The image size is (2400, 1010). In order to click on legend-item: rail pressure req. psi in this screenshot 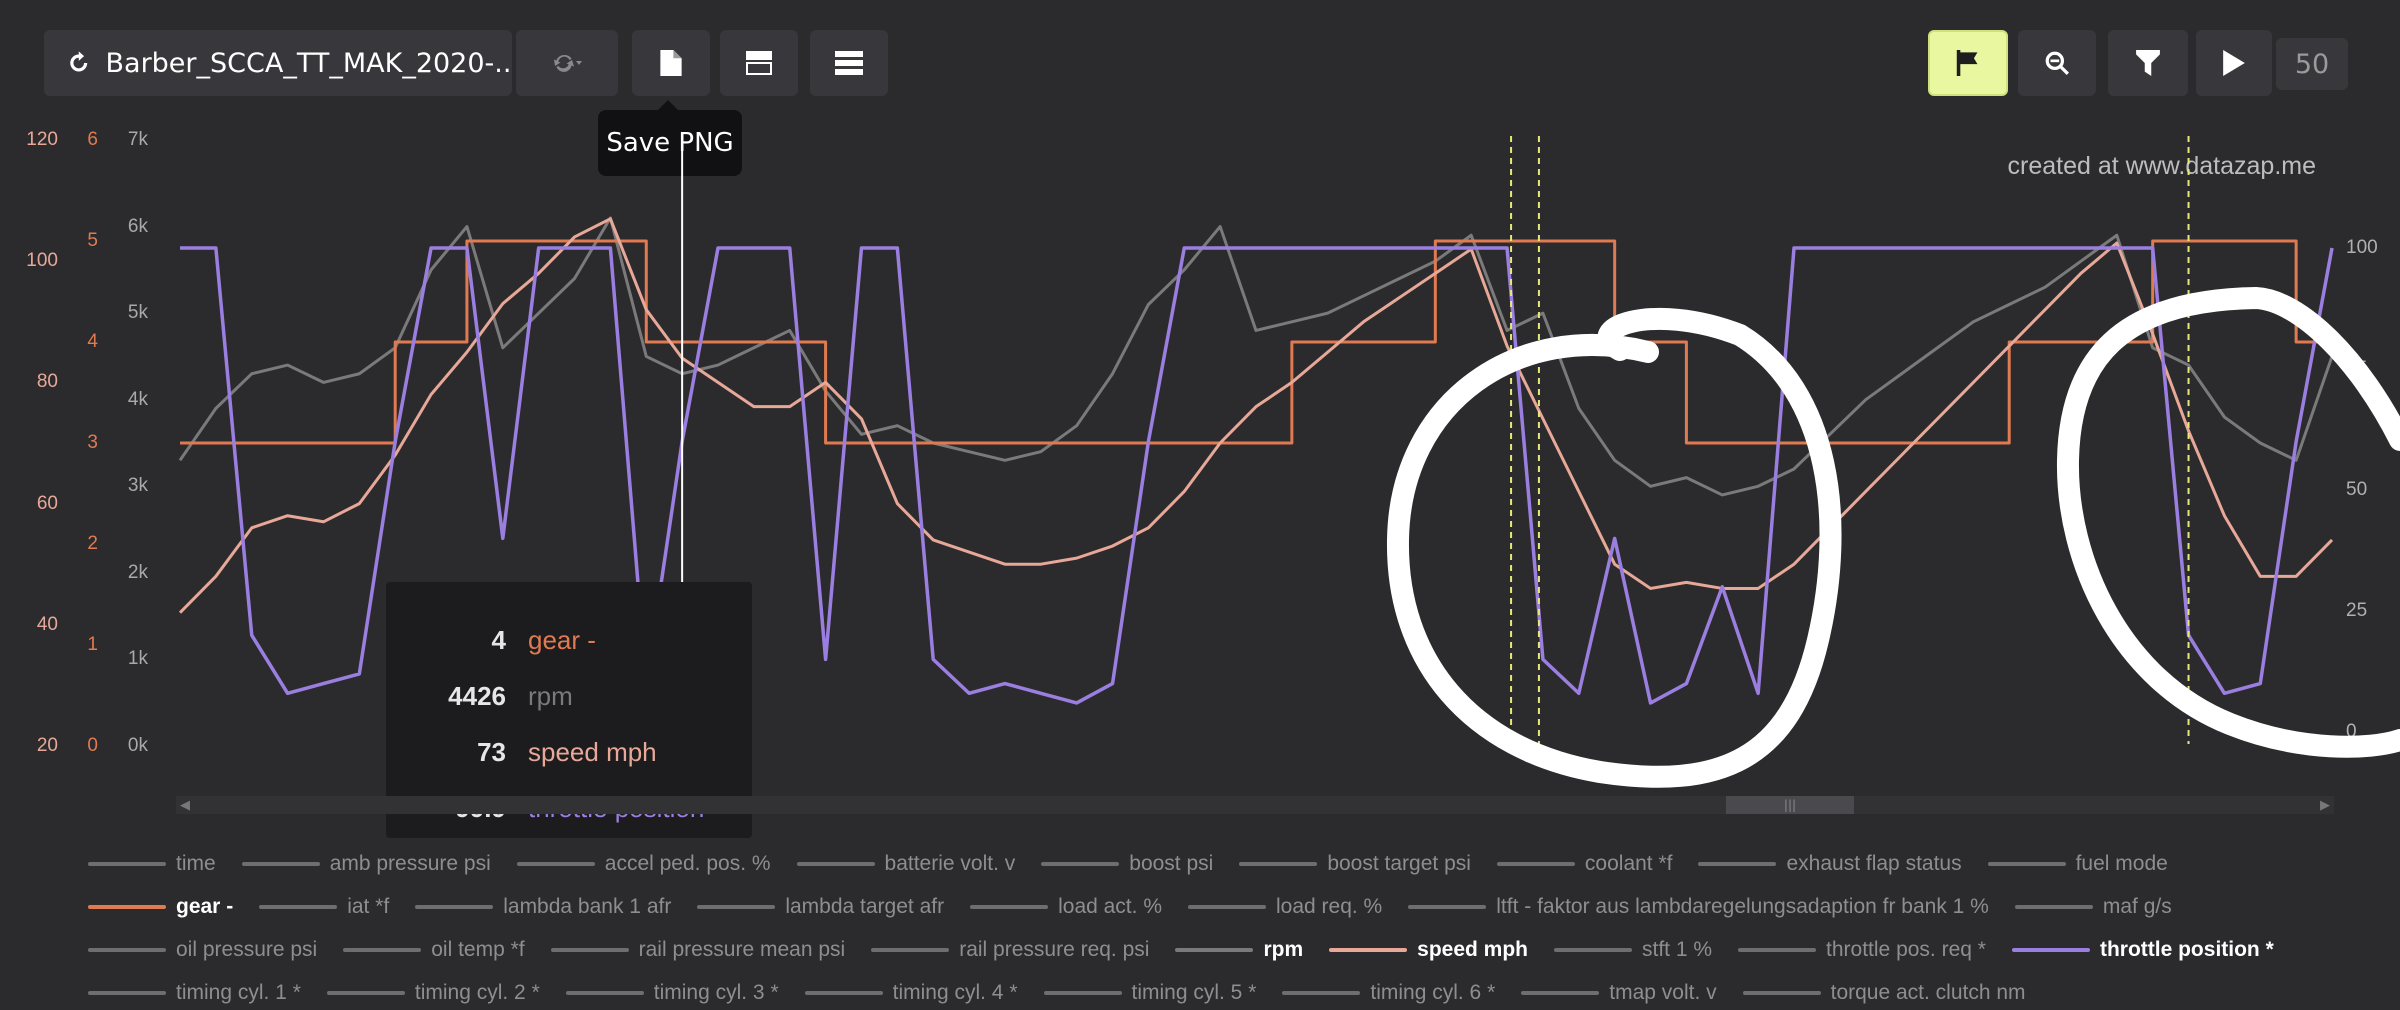, I will do `click(1010, 950)`.